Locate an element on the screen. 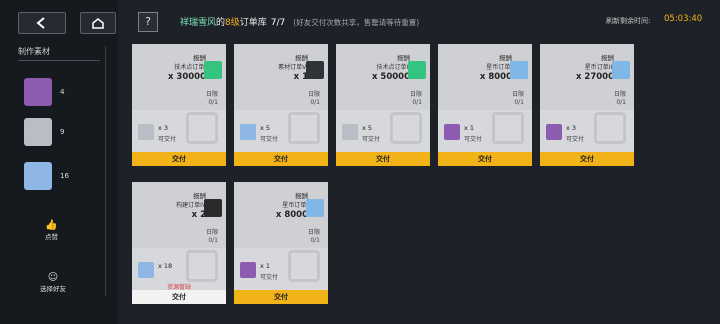 Image resolution: width=720 pixels, height=324 pixels. order-type: 技术点订单II is located at coordinates (393, 67).